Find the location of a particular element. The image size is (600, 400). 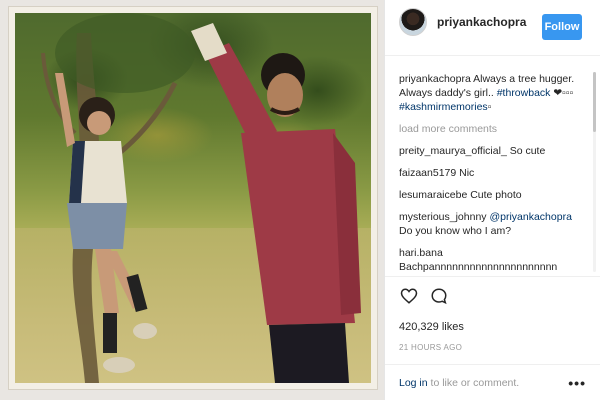

comment-text: Nic is located at coordinates (465, 173).